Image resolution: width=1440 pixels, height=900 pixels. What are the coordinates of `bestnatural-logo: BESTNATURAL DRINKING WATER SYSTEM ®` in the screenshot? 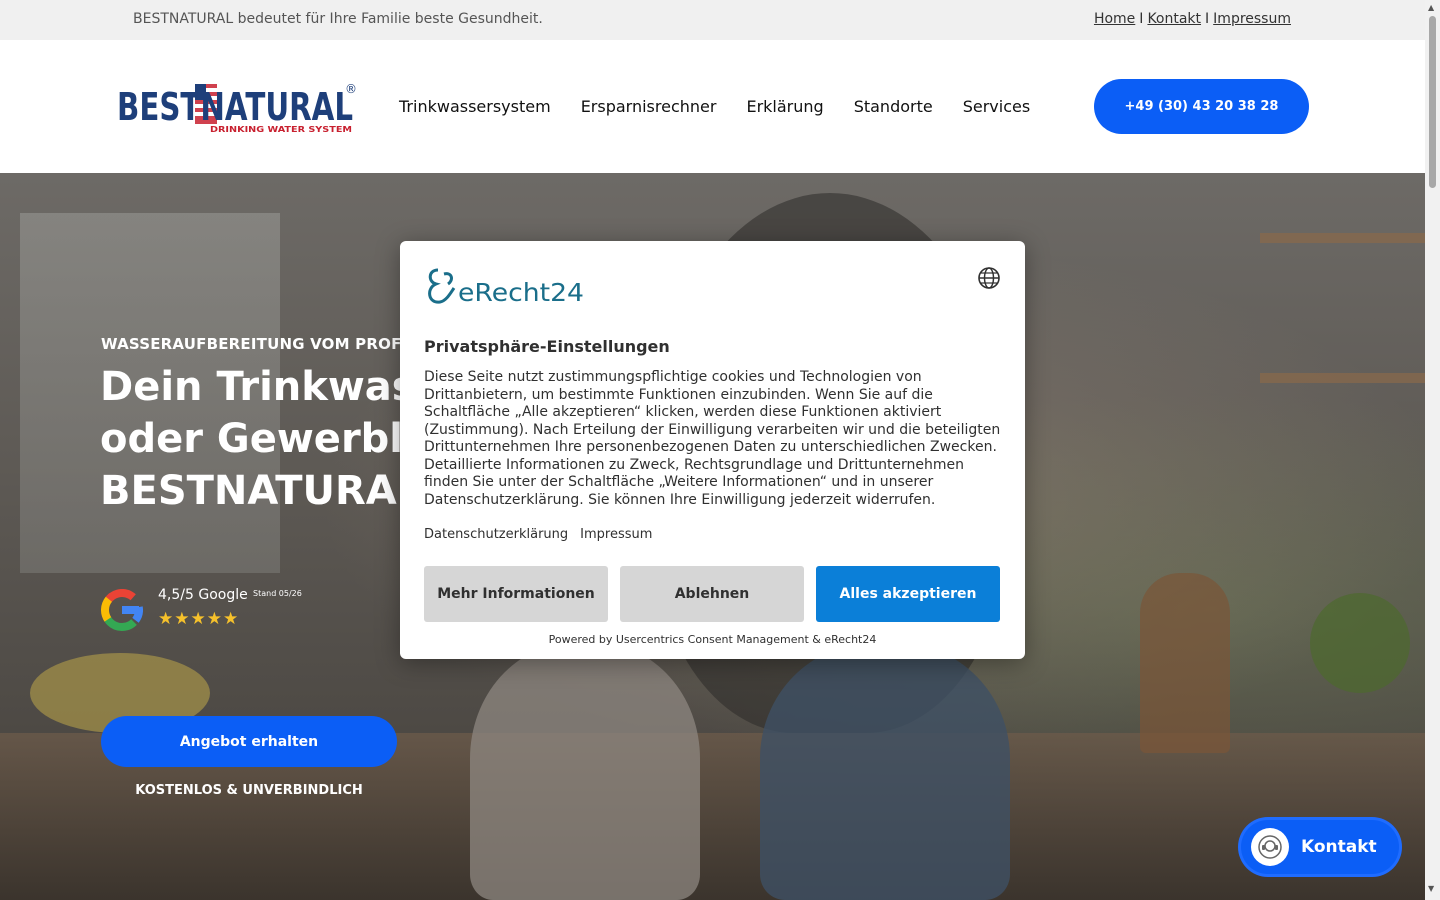 It's located at (237, 107).